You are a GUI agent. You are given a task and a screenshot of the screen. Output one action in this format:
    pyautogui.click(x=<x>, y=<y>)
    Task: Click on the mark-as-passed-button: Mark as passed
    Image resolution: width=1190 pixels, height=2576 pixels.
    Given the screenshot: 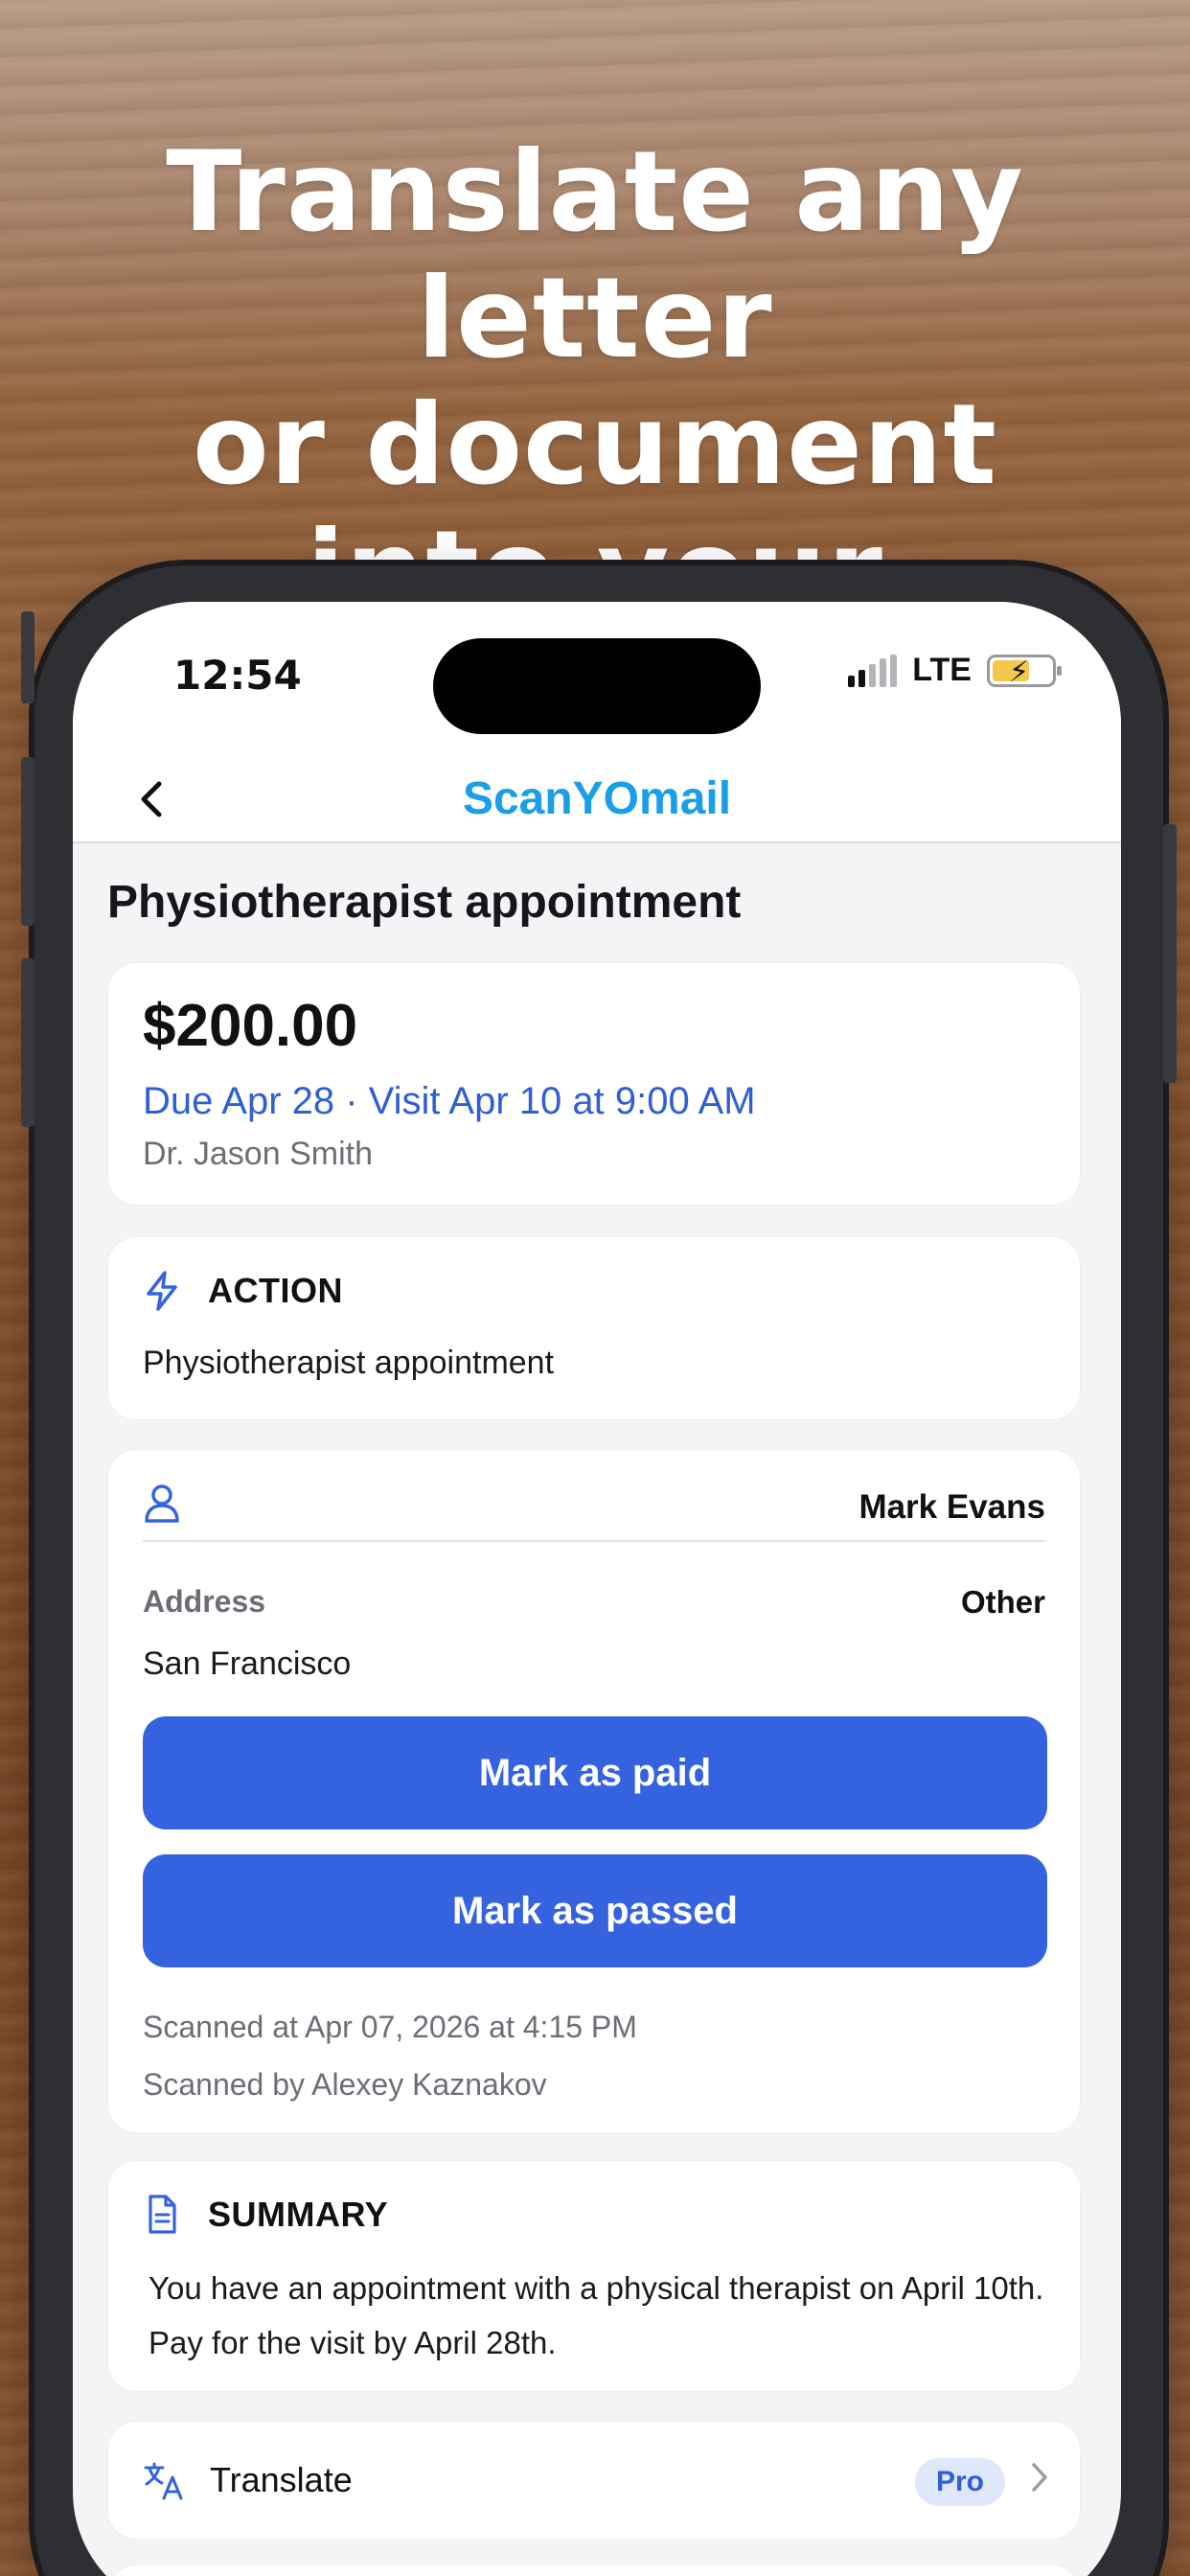 What is the action you would take?
    pyautogui.click(x=595, y=1910)
    